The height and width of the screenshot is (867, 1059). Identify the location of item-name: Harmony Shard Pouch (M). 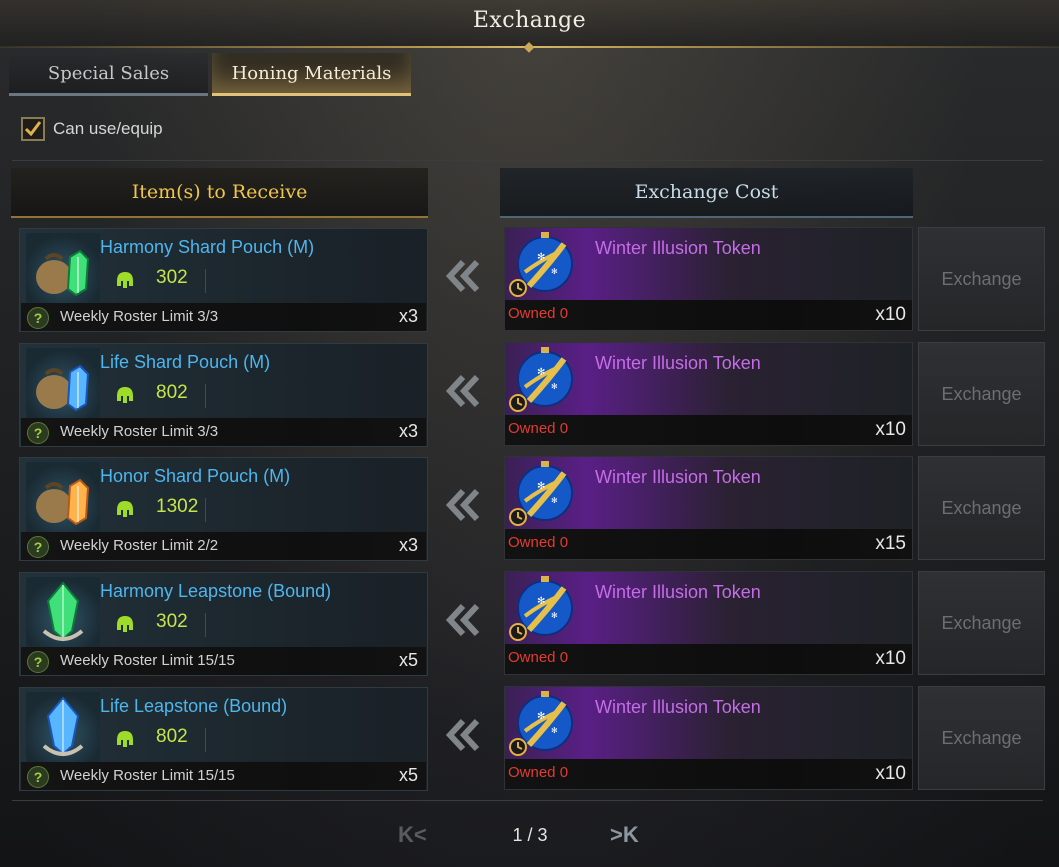
(207, 247).